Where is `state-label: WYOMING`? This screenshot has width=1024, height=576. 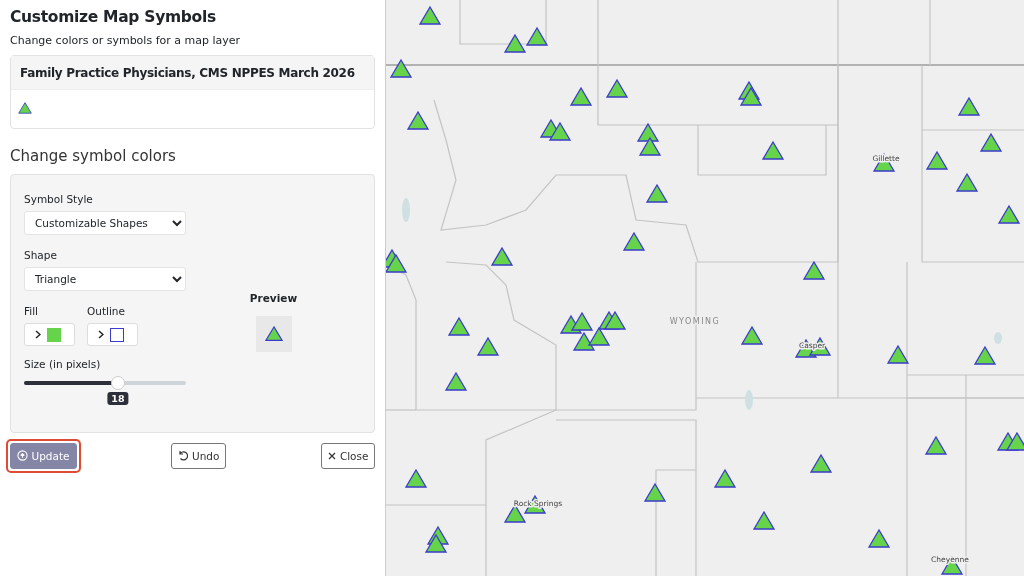
state-label: WYOMING is located at coordinates (695, 321).